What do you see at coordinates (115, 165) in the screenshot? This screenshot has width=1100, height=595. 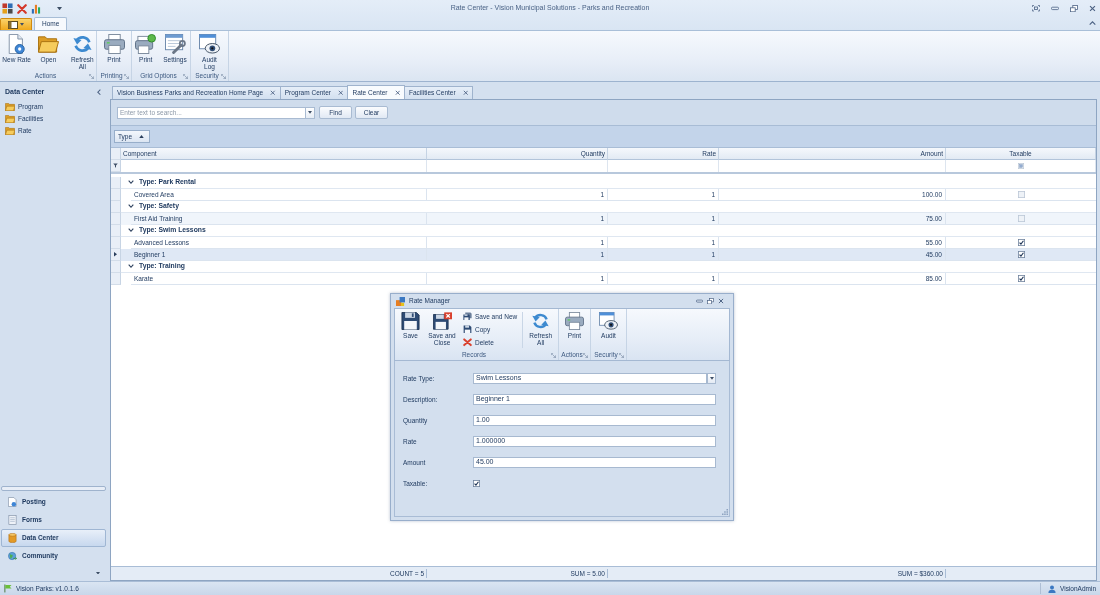 I see `filter-icon` at bounding box center [115, 165].